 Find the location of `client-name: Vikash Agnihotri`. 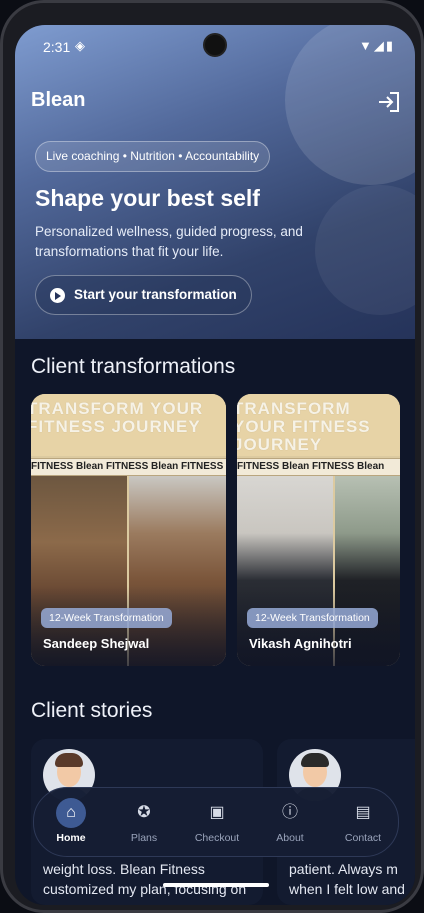

client-name: Vikash Agnihotri is located at coordinates (300, 643).